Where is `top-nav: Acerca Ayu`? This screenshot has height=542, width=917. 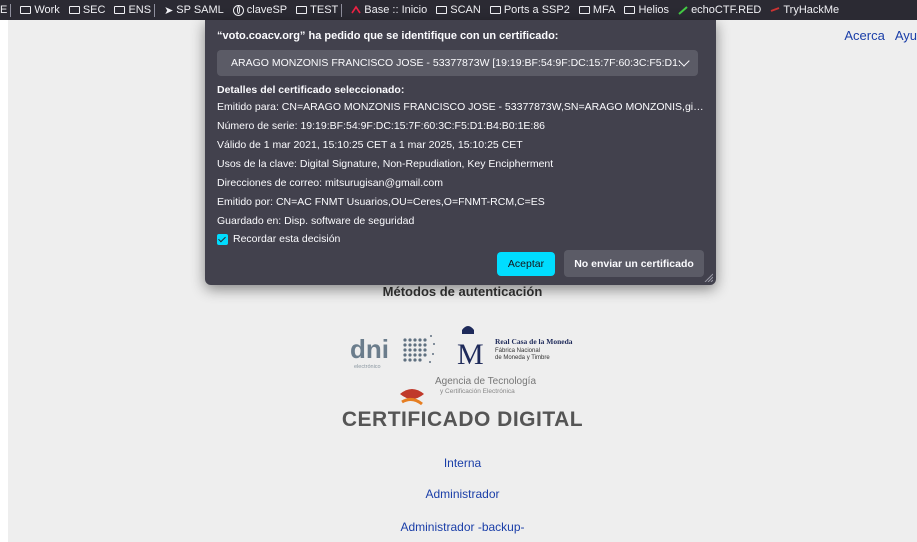
top-nav: Acerca Ayu is located at coordinates (880, 35).